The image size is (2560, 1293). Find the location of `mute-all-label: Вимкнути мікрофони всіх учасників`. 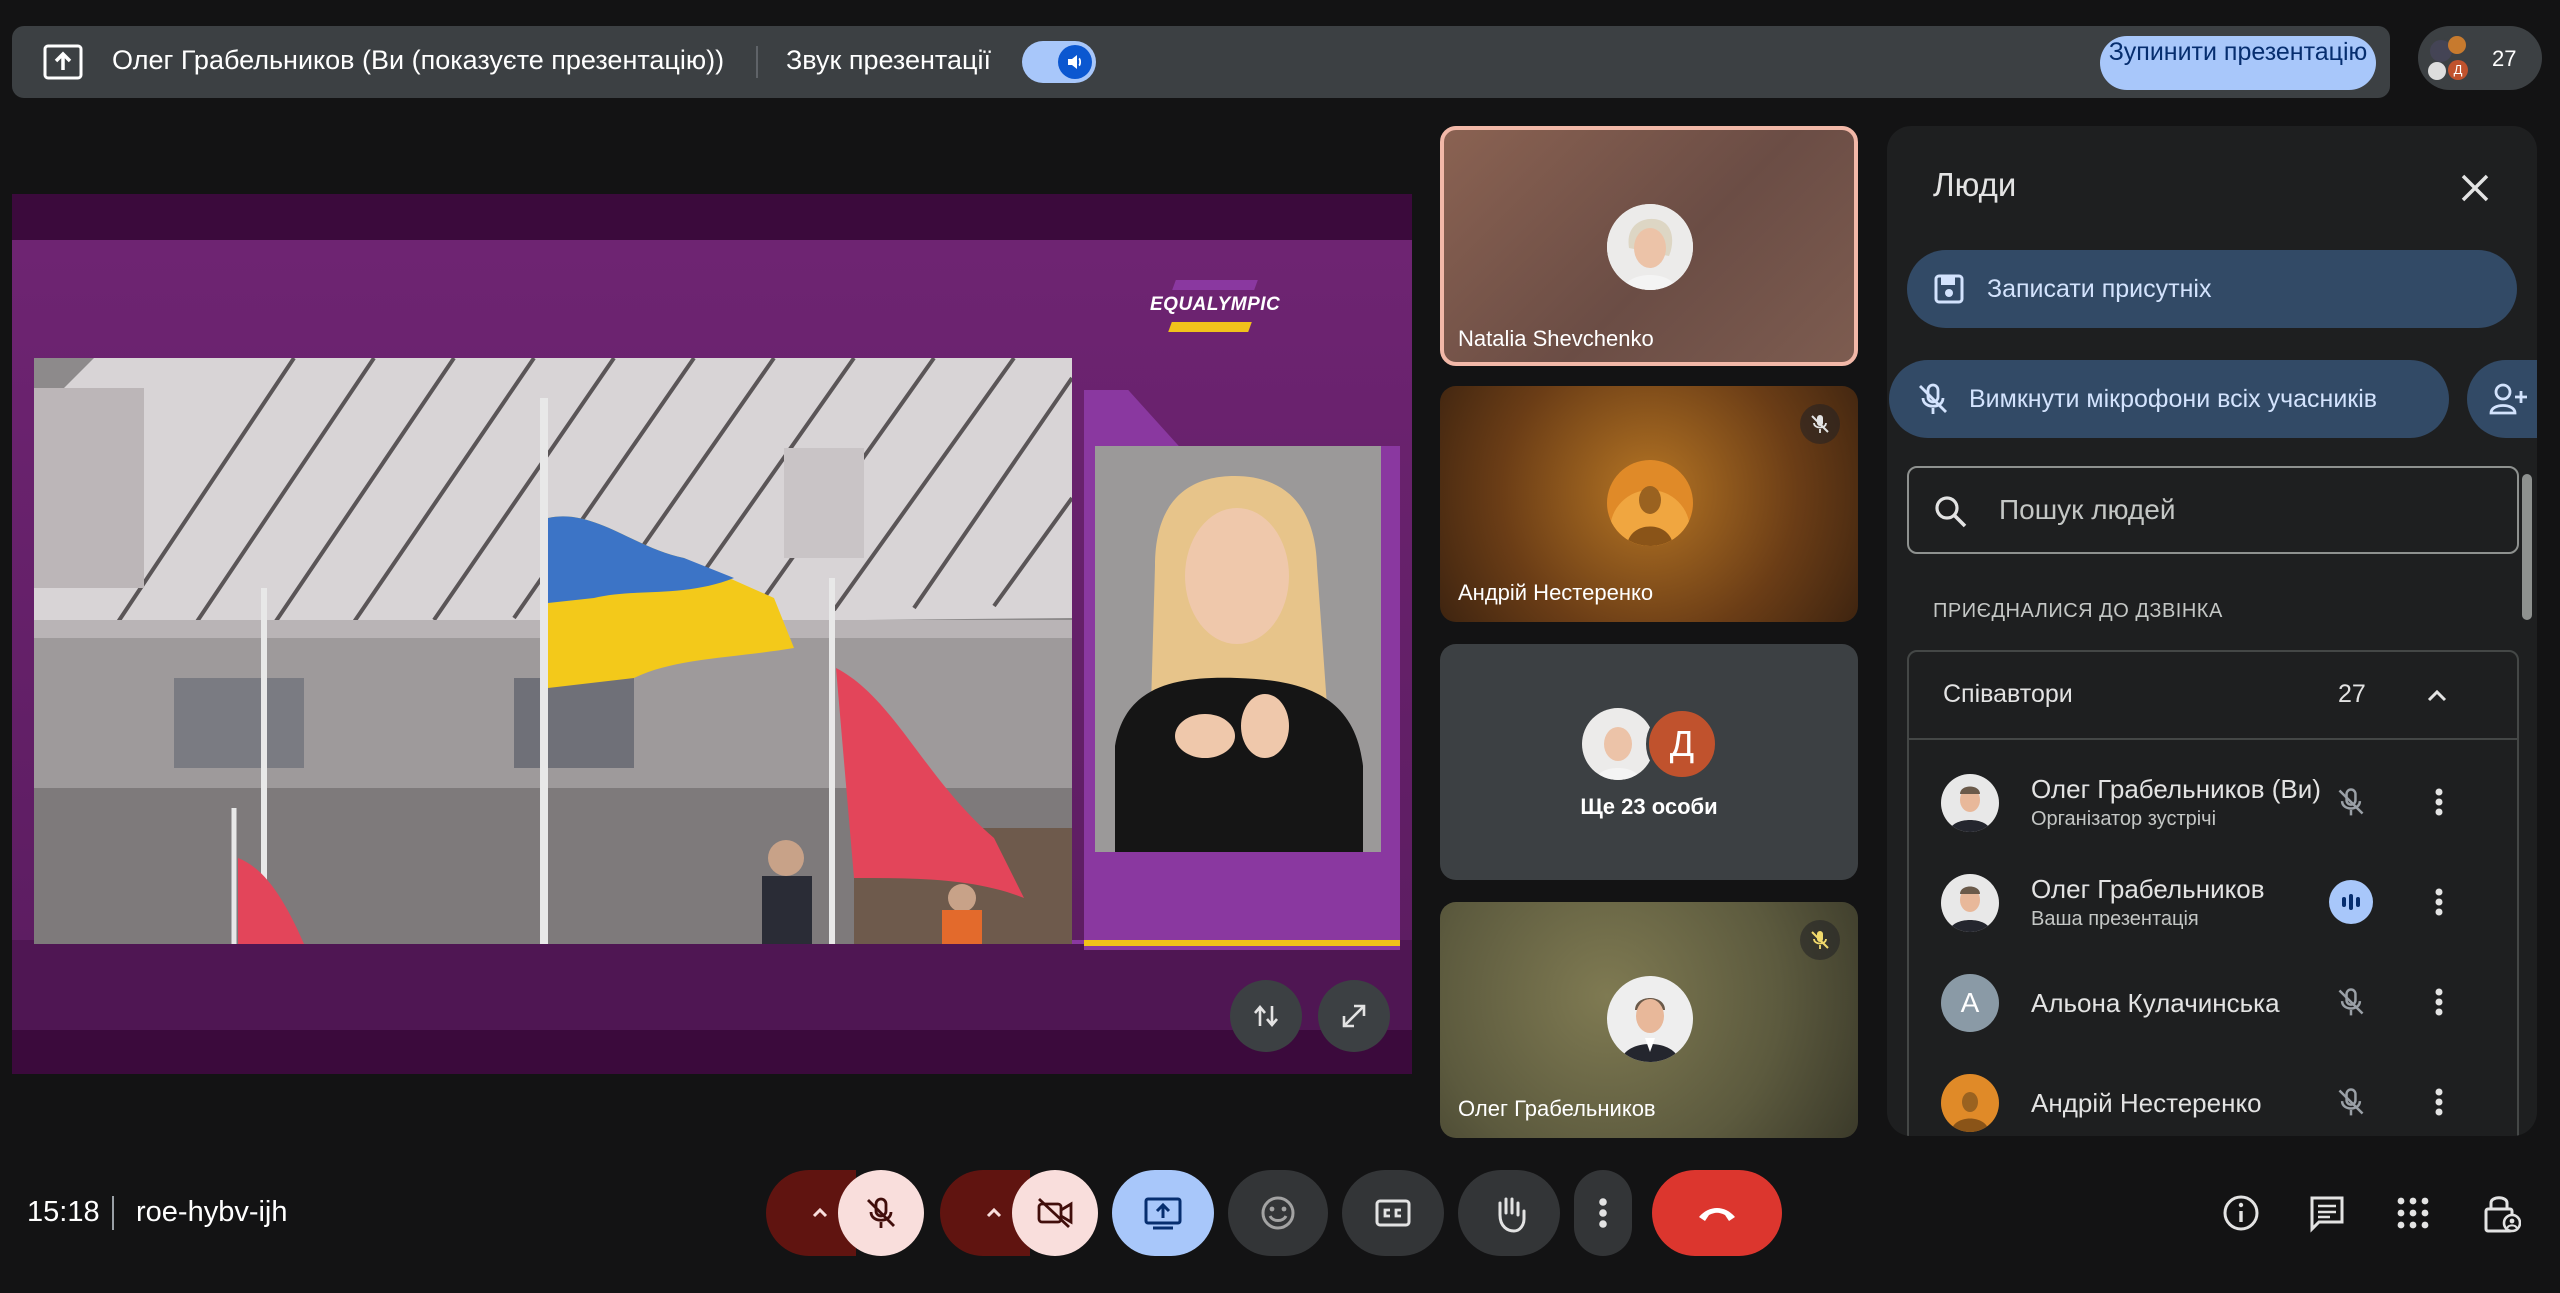

mute-all-label: Вимкнути мікрофони всіх учасників is located at coordinates (2173, 398).